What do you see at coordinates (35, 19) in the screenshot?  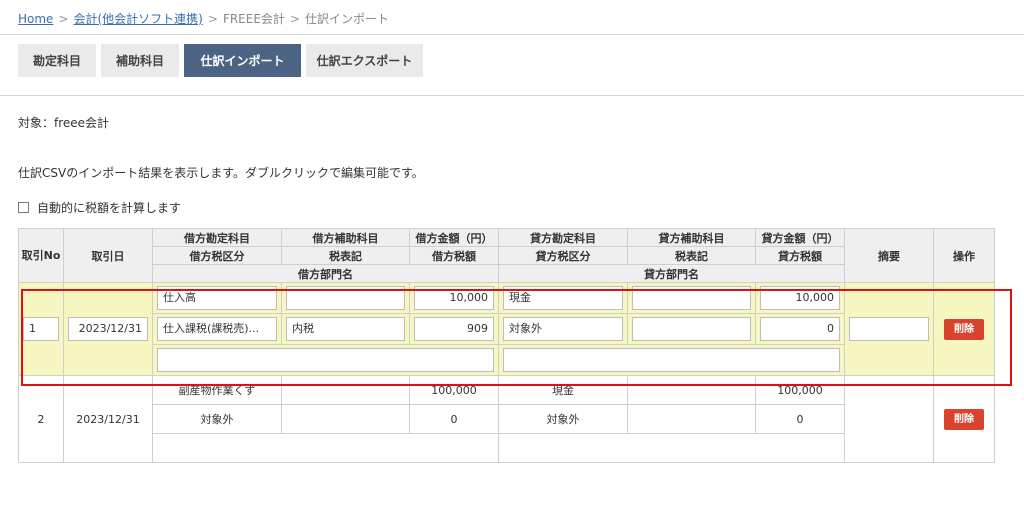 I see `breadcrumb-home-link: Home` at bounding box center [35, 19].